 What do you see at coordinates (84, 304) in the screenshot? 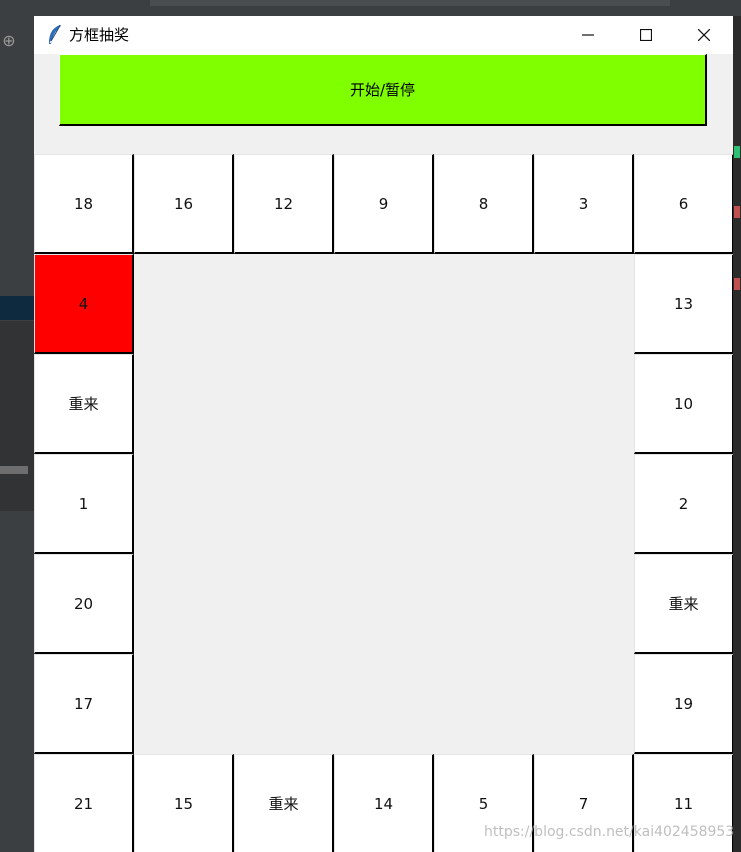
I see `grid-cell-left-0: 4` at bounding box center [84, 304].